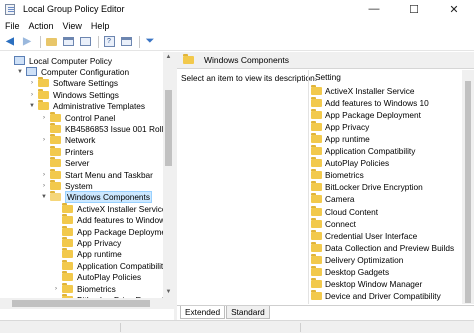 The width and height of the screenshot is (474, 333). What do you see at coordinates (414, 9) in the screenshot?
I see `maximize-button: ☐` at bounding box center [414, 9].